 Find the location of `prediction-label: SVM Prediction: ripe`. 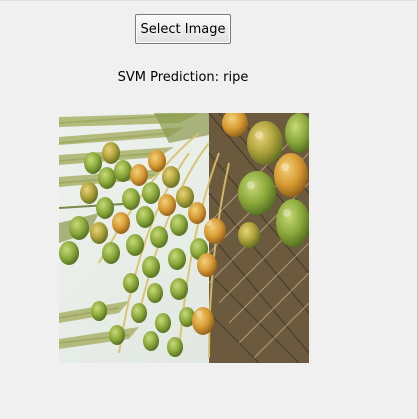

prediction-label: SVM Prediction: ripe is located at coordinates (183, 77).